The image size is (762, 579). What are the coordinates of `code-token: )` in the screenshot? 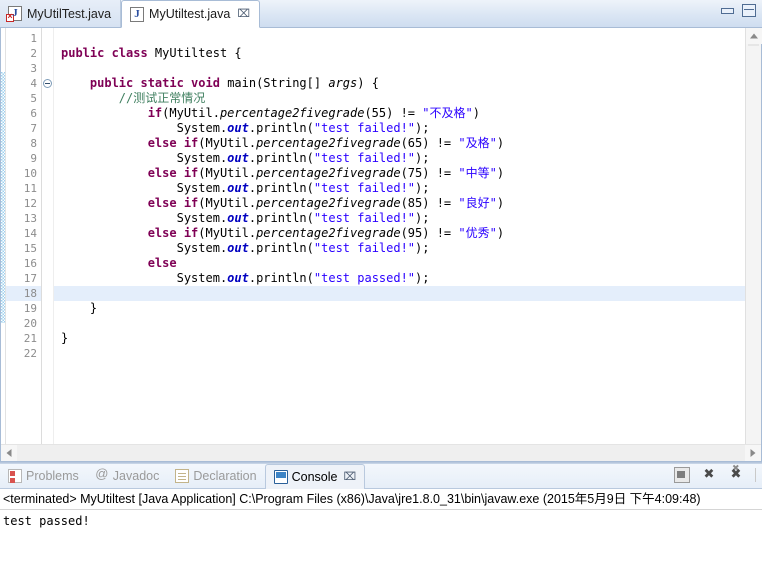 It's located at (500, 233).